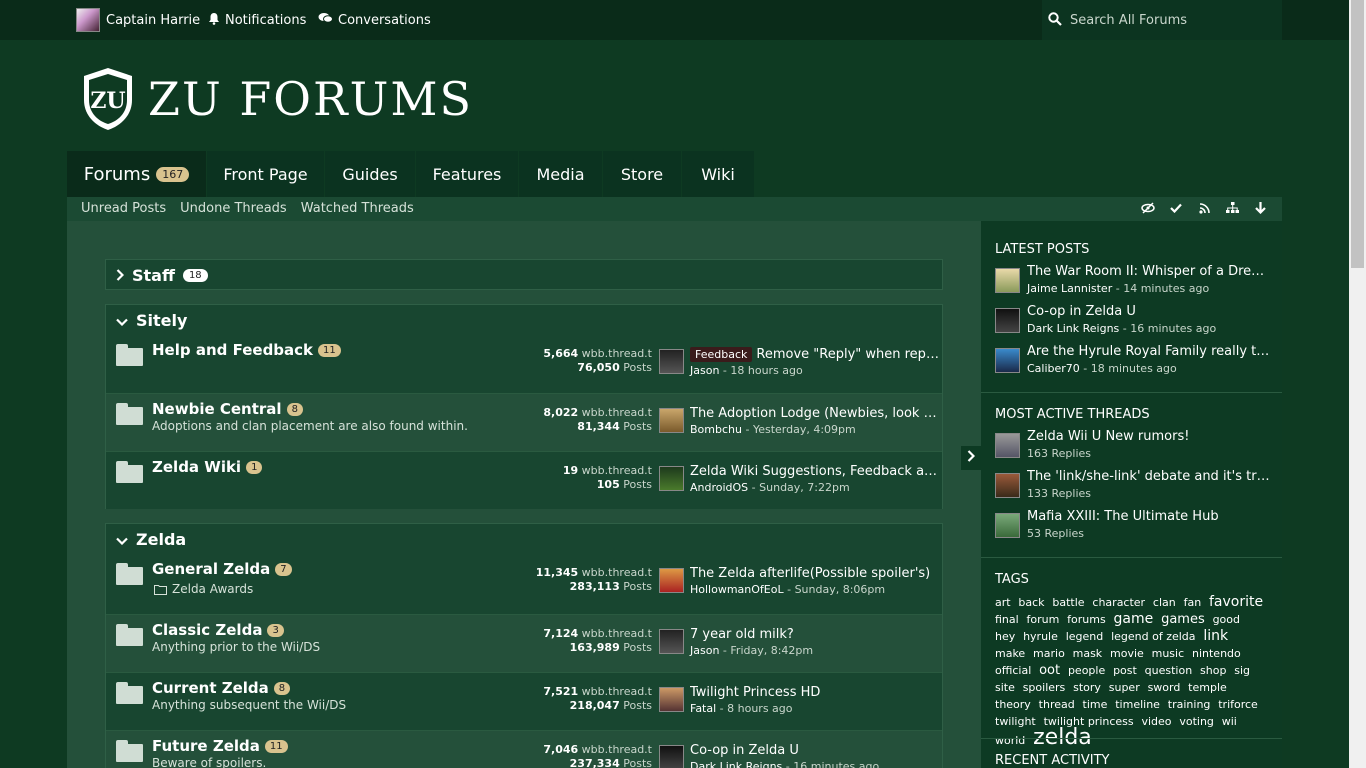  Describe the element at coordinates (1176, 208) in the screenshot. I see `checkmark-icon` at that location.